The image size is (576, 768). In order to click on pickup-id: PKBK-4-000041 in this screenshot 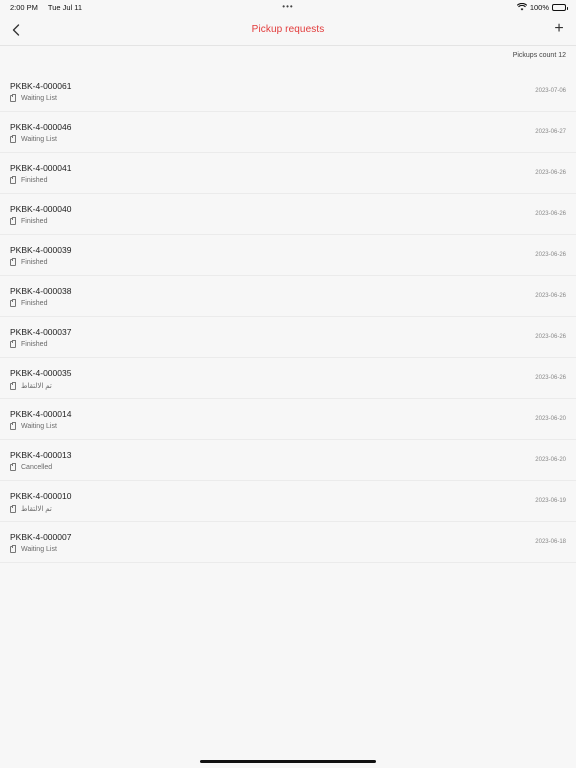, I will do `click(41, 168)`.